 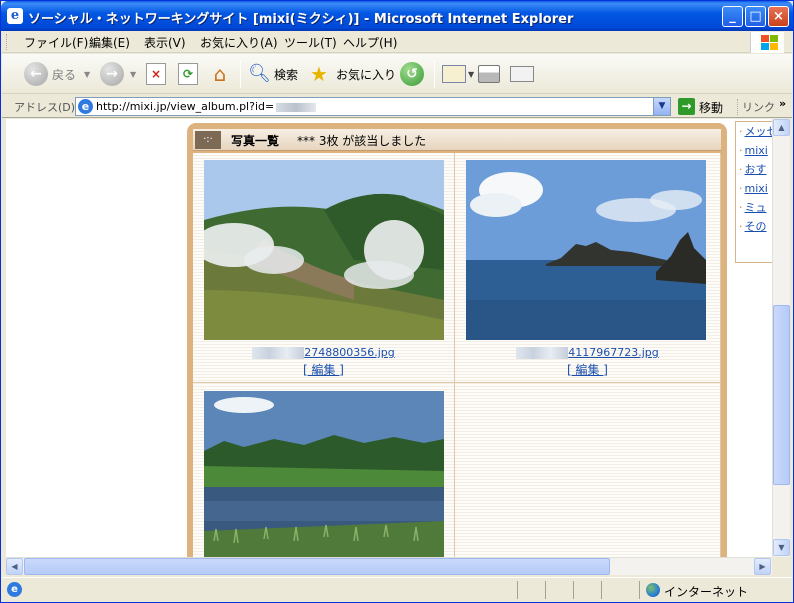 I want to click on page-status-icon: e, so click(x=14, y=589).